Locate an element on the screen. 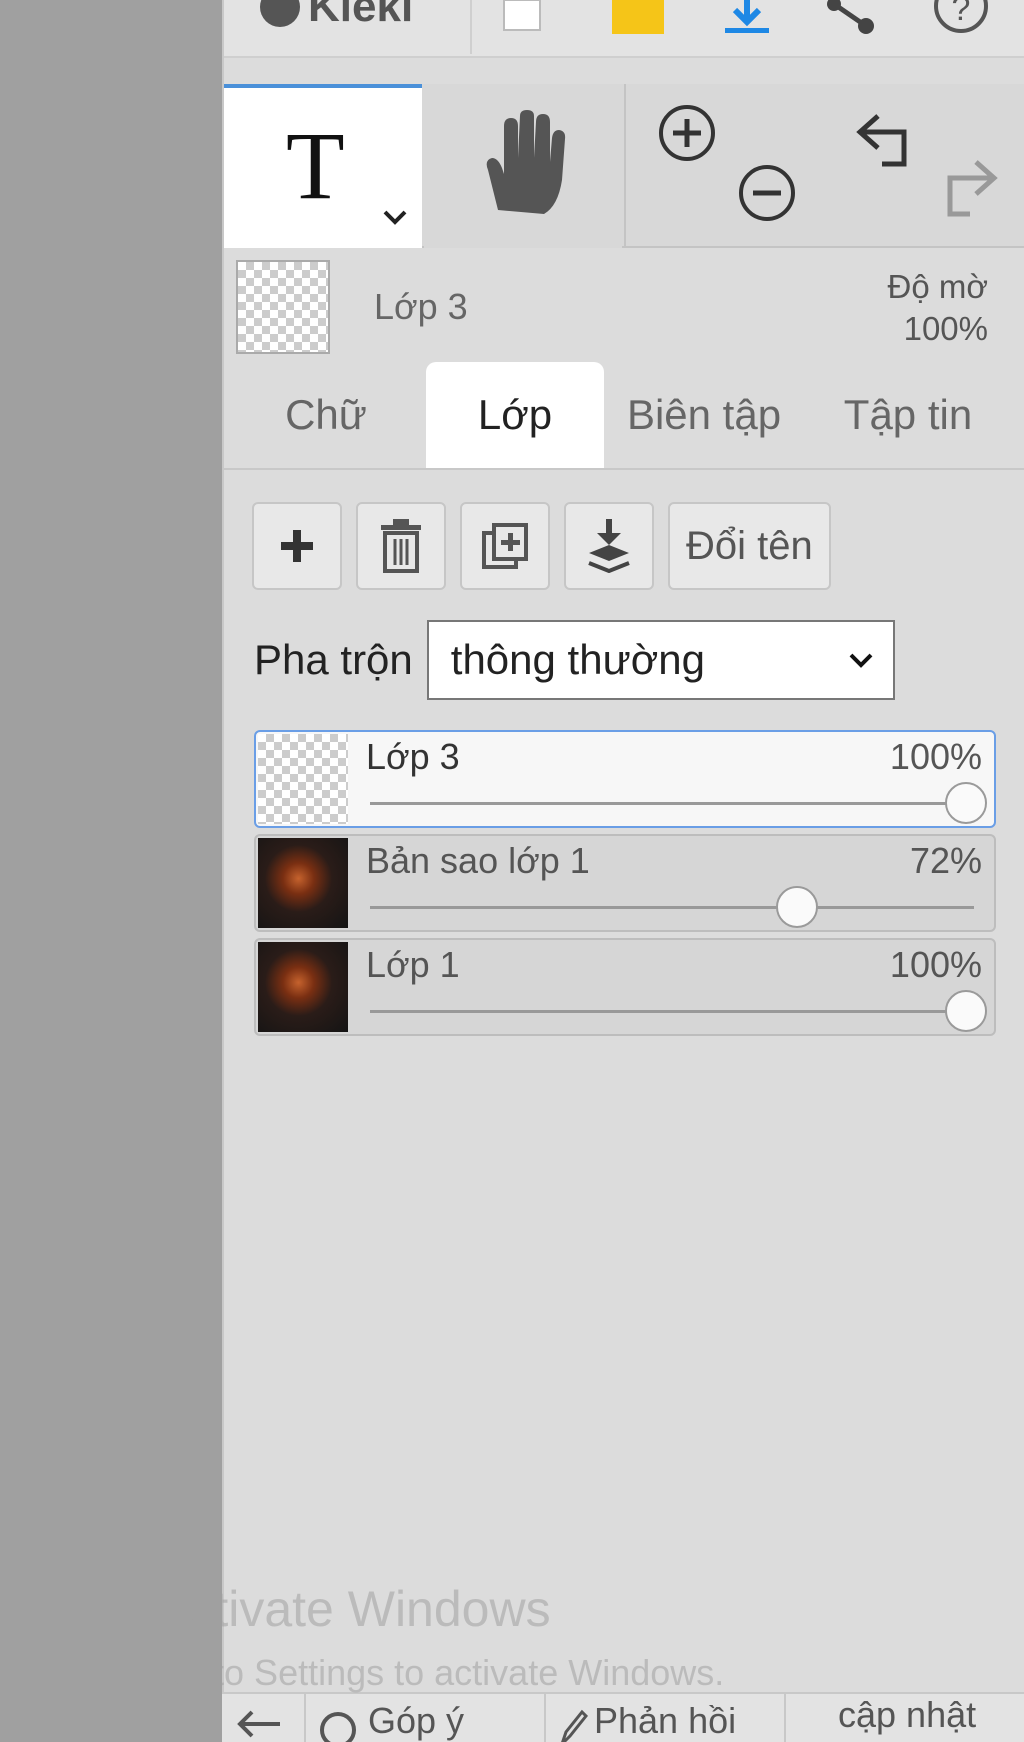  tab-text: Chữ is located at coordinates (326, 415).